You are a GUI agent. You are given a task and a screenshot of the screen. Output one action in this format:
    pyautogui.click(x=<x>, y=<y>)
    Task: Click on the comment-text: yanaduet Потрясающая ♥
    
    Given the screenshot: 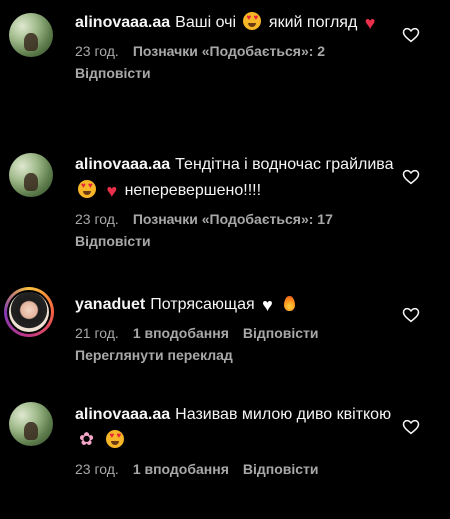 What is the action you would take?
    pyautogui.click(x=235, y=305)
    